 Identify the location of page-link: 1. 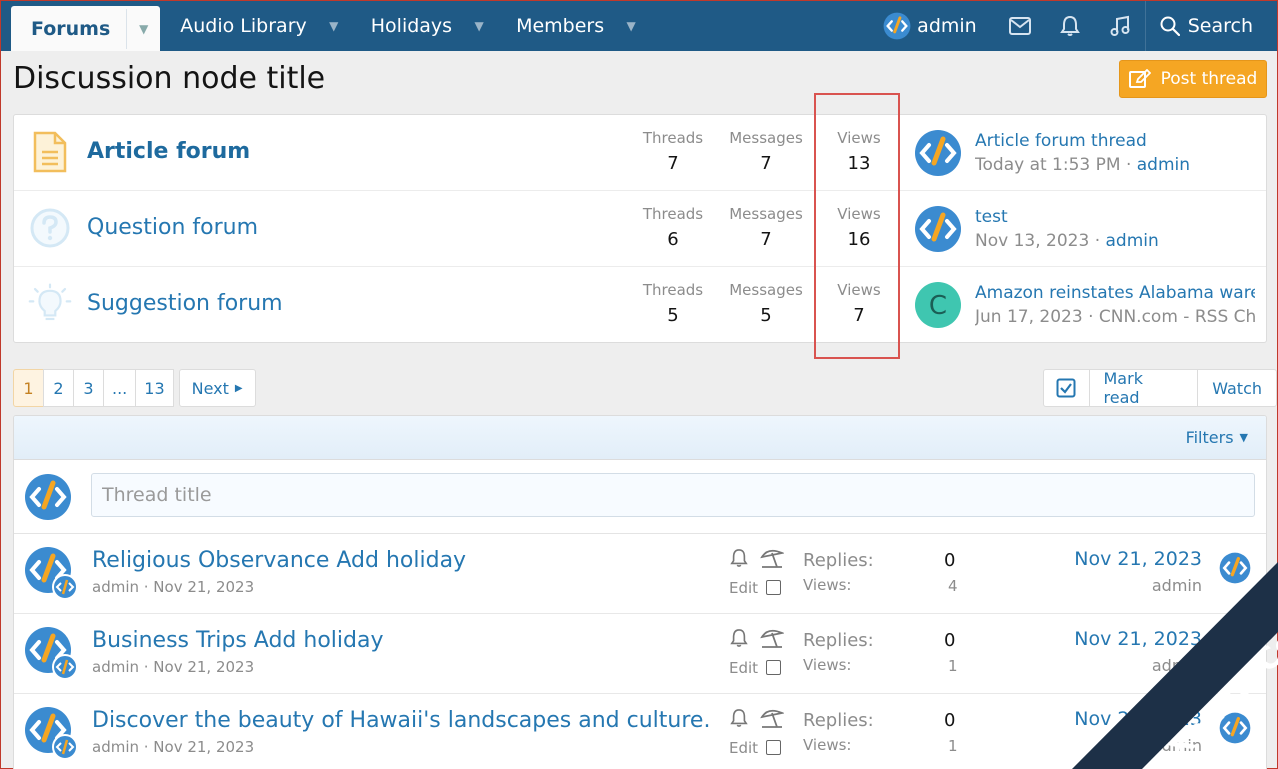
(28, 388).